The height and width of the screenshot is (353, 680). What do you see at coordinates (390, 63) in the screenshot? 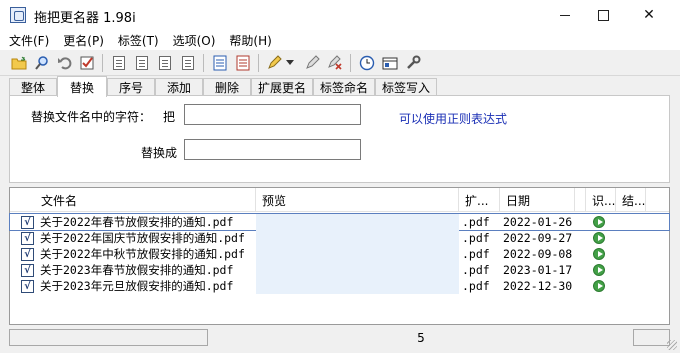
I see `info-icon` at bounding box center [390, 63].